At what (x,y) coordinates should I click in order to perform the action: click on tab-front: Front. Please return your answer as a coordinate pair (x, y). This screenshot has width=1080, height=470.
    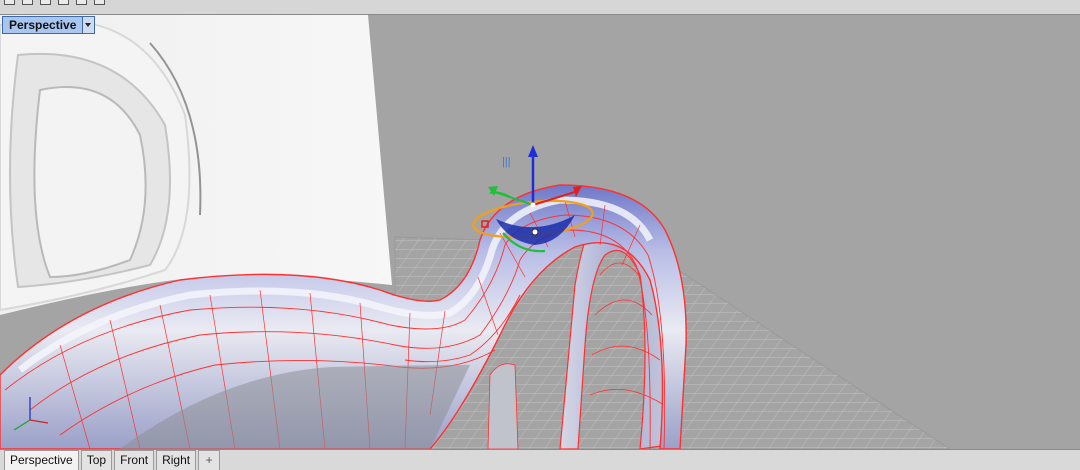
    Looking at the image, I should click on (134, 460).